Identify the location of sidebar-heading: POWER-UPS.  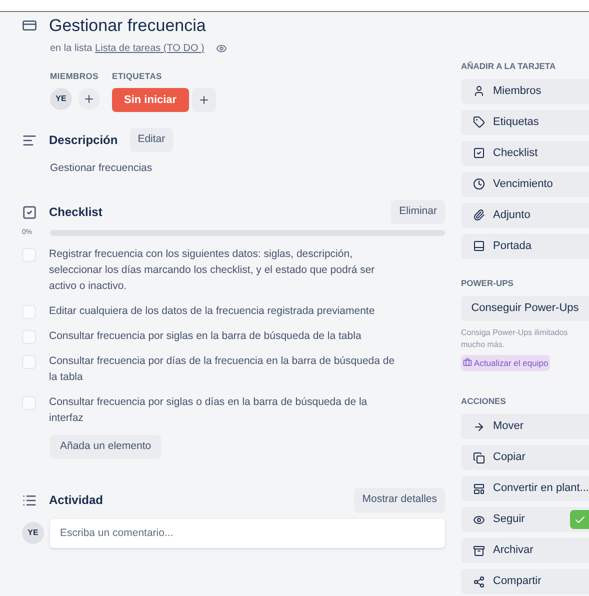
(487, 283).